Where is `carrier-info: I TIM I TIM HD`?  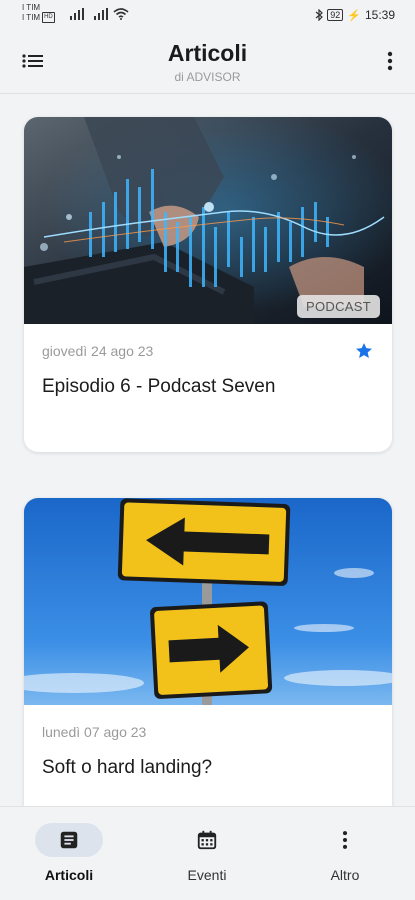
carrier-info: I TIM I TIM HD is located at coordinates (38, 13).